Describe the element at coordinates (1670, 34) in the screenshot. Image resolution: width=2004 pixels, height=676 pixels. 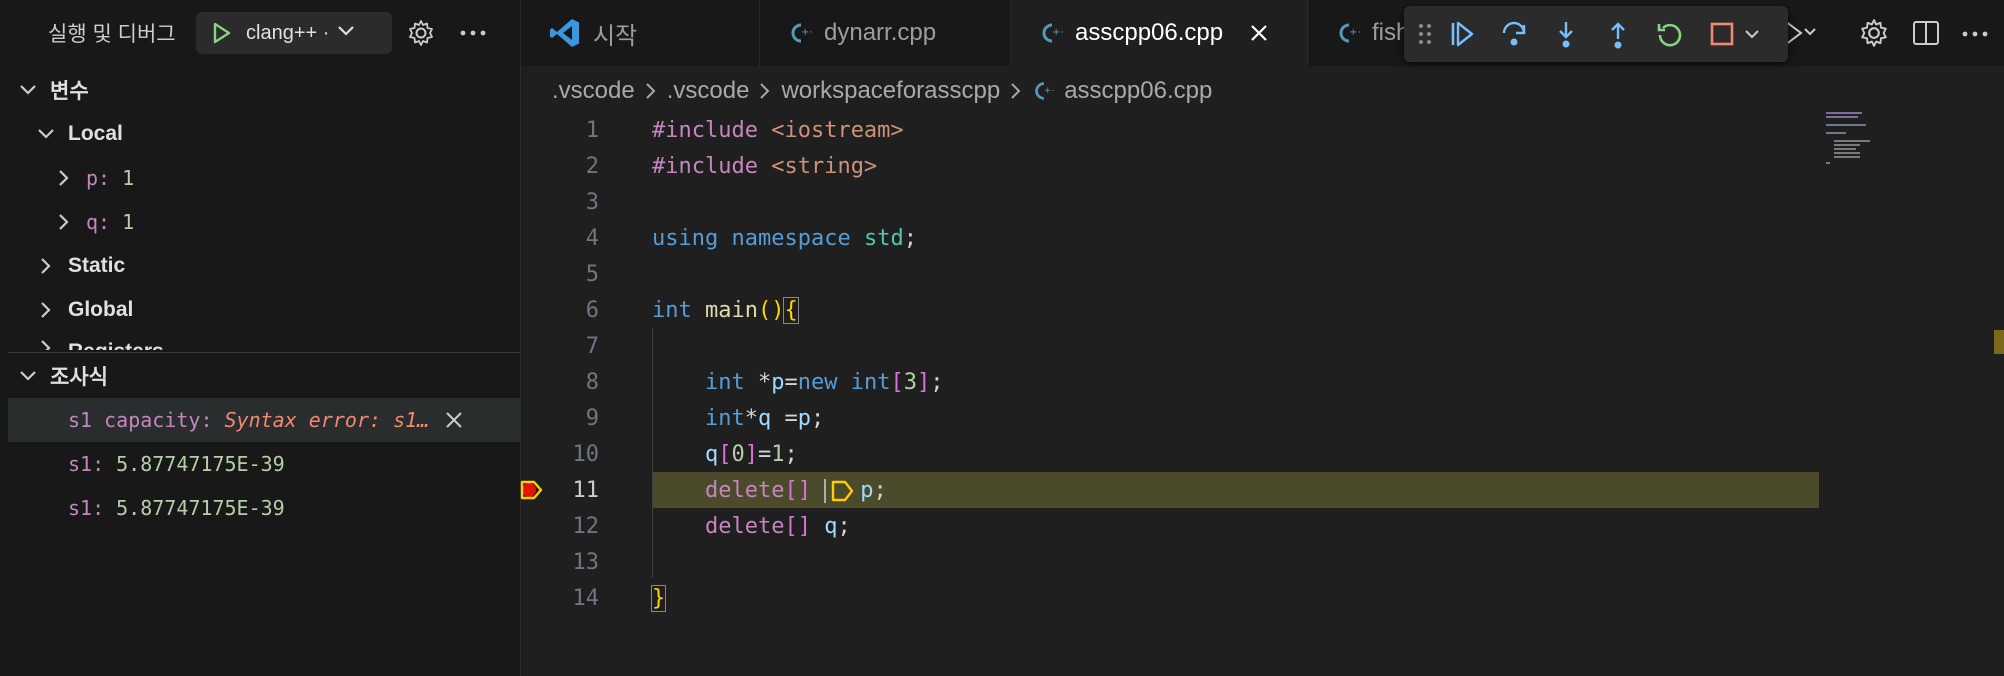
I see `restart-icon` at that location.